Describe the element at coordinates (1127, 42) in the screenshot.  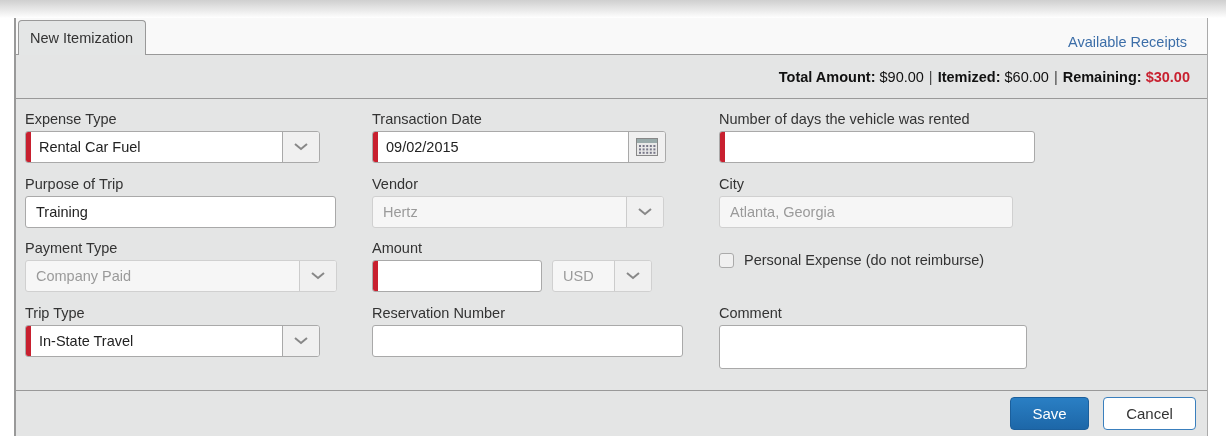
I see `available-receipts-link: Available Receipts` at that location.